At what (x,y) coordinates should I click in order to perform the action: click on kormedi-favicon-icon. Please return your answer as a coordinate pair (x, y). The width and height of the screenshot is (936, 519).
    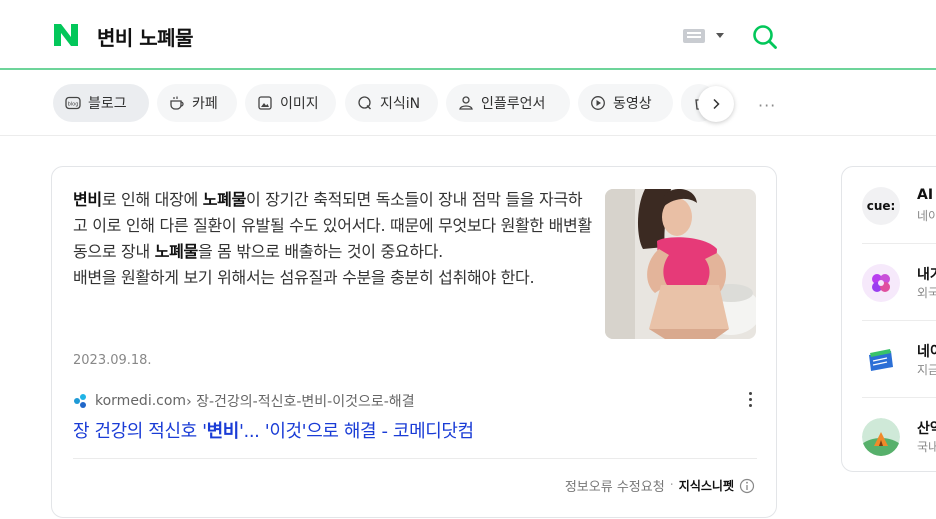
    Looking at the image, I should click on (80, 401).